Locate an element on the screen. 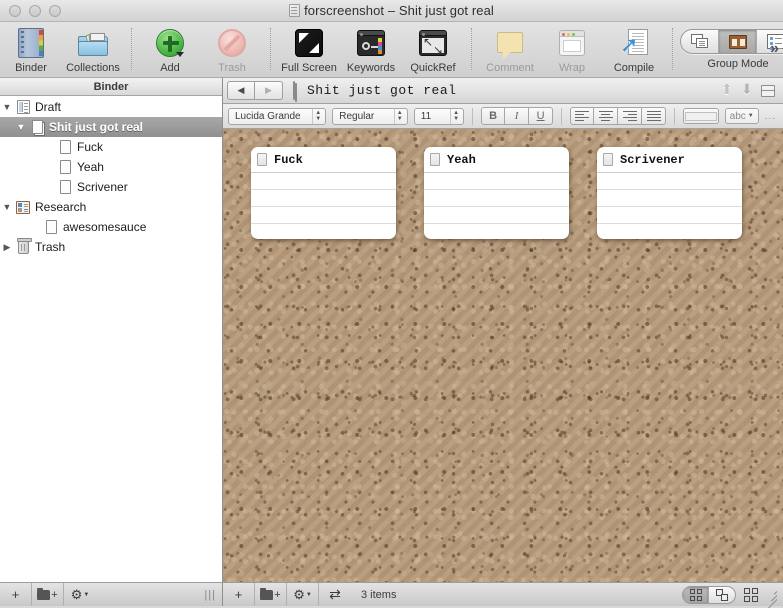 The height and width of the screenshot is (608, 783). add-card-folder-button: + is located at coordinates (271, 594).